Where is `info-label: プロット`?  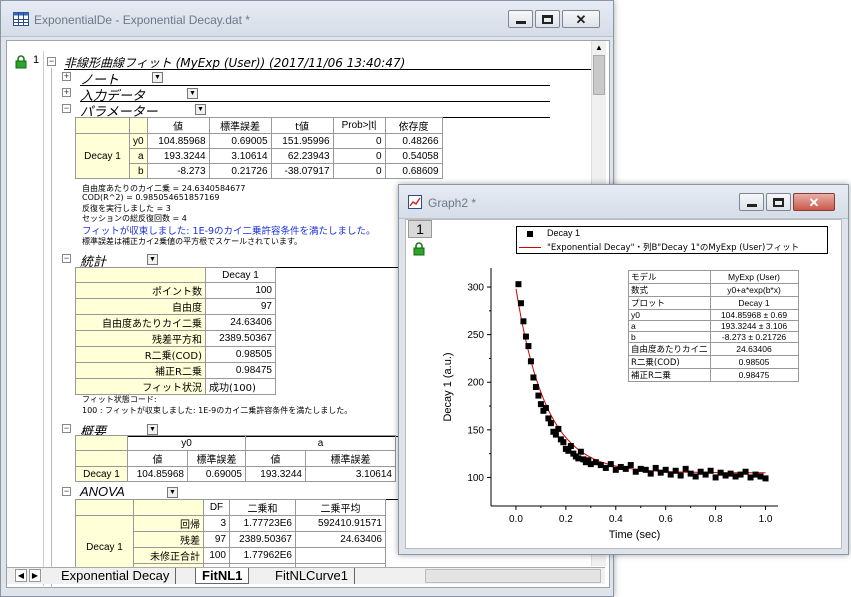 info-label: プロット is located at coordinates (669, 303).